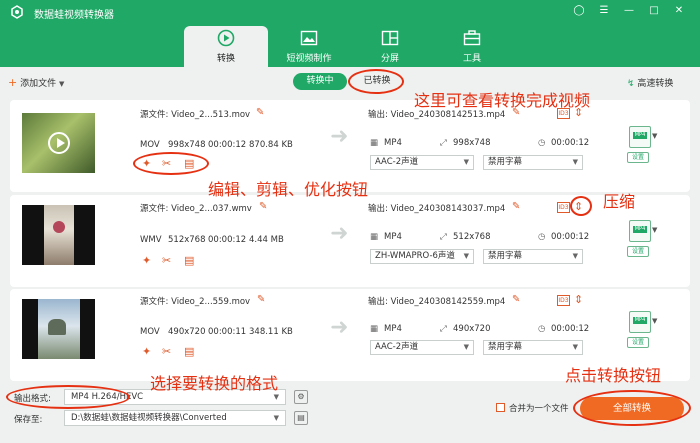 Image resolution: width=700 pixels, height=443 pixels. What do you see at coordinates (415, 256) in the screenshot?
I see `audio-value: ZH-WMAPRO-6声道` at bounding box center [415, 256].